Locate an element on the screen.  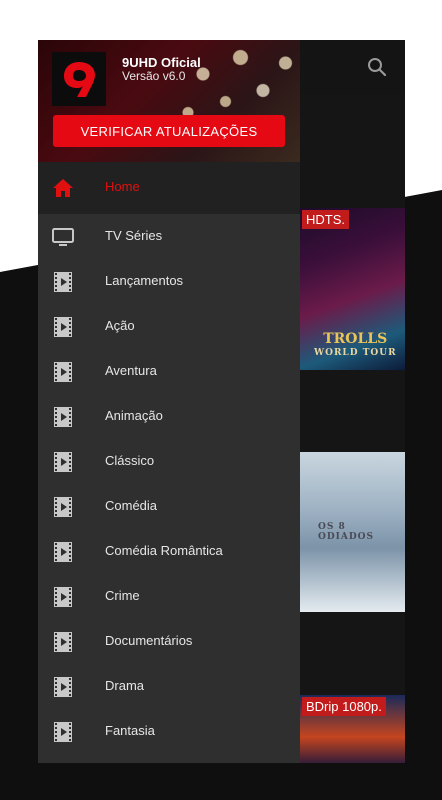
check-updates-button: VERIFICAR ATUALIZAÇÕES is located at coordinates (169, 131).